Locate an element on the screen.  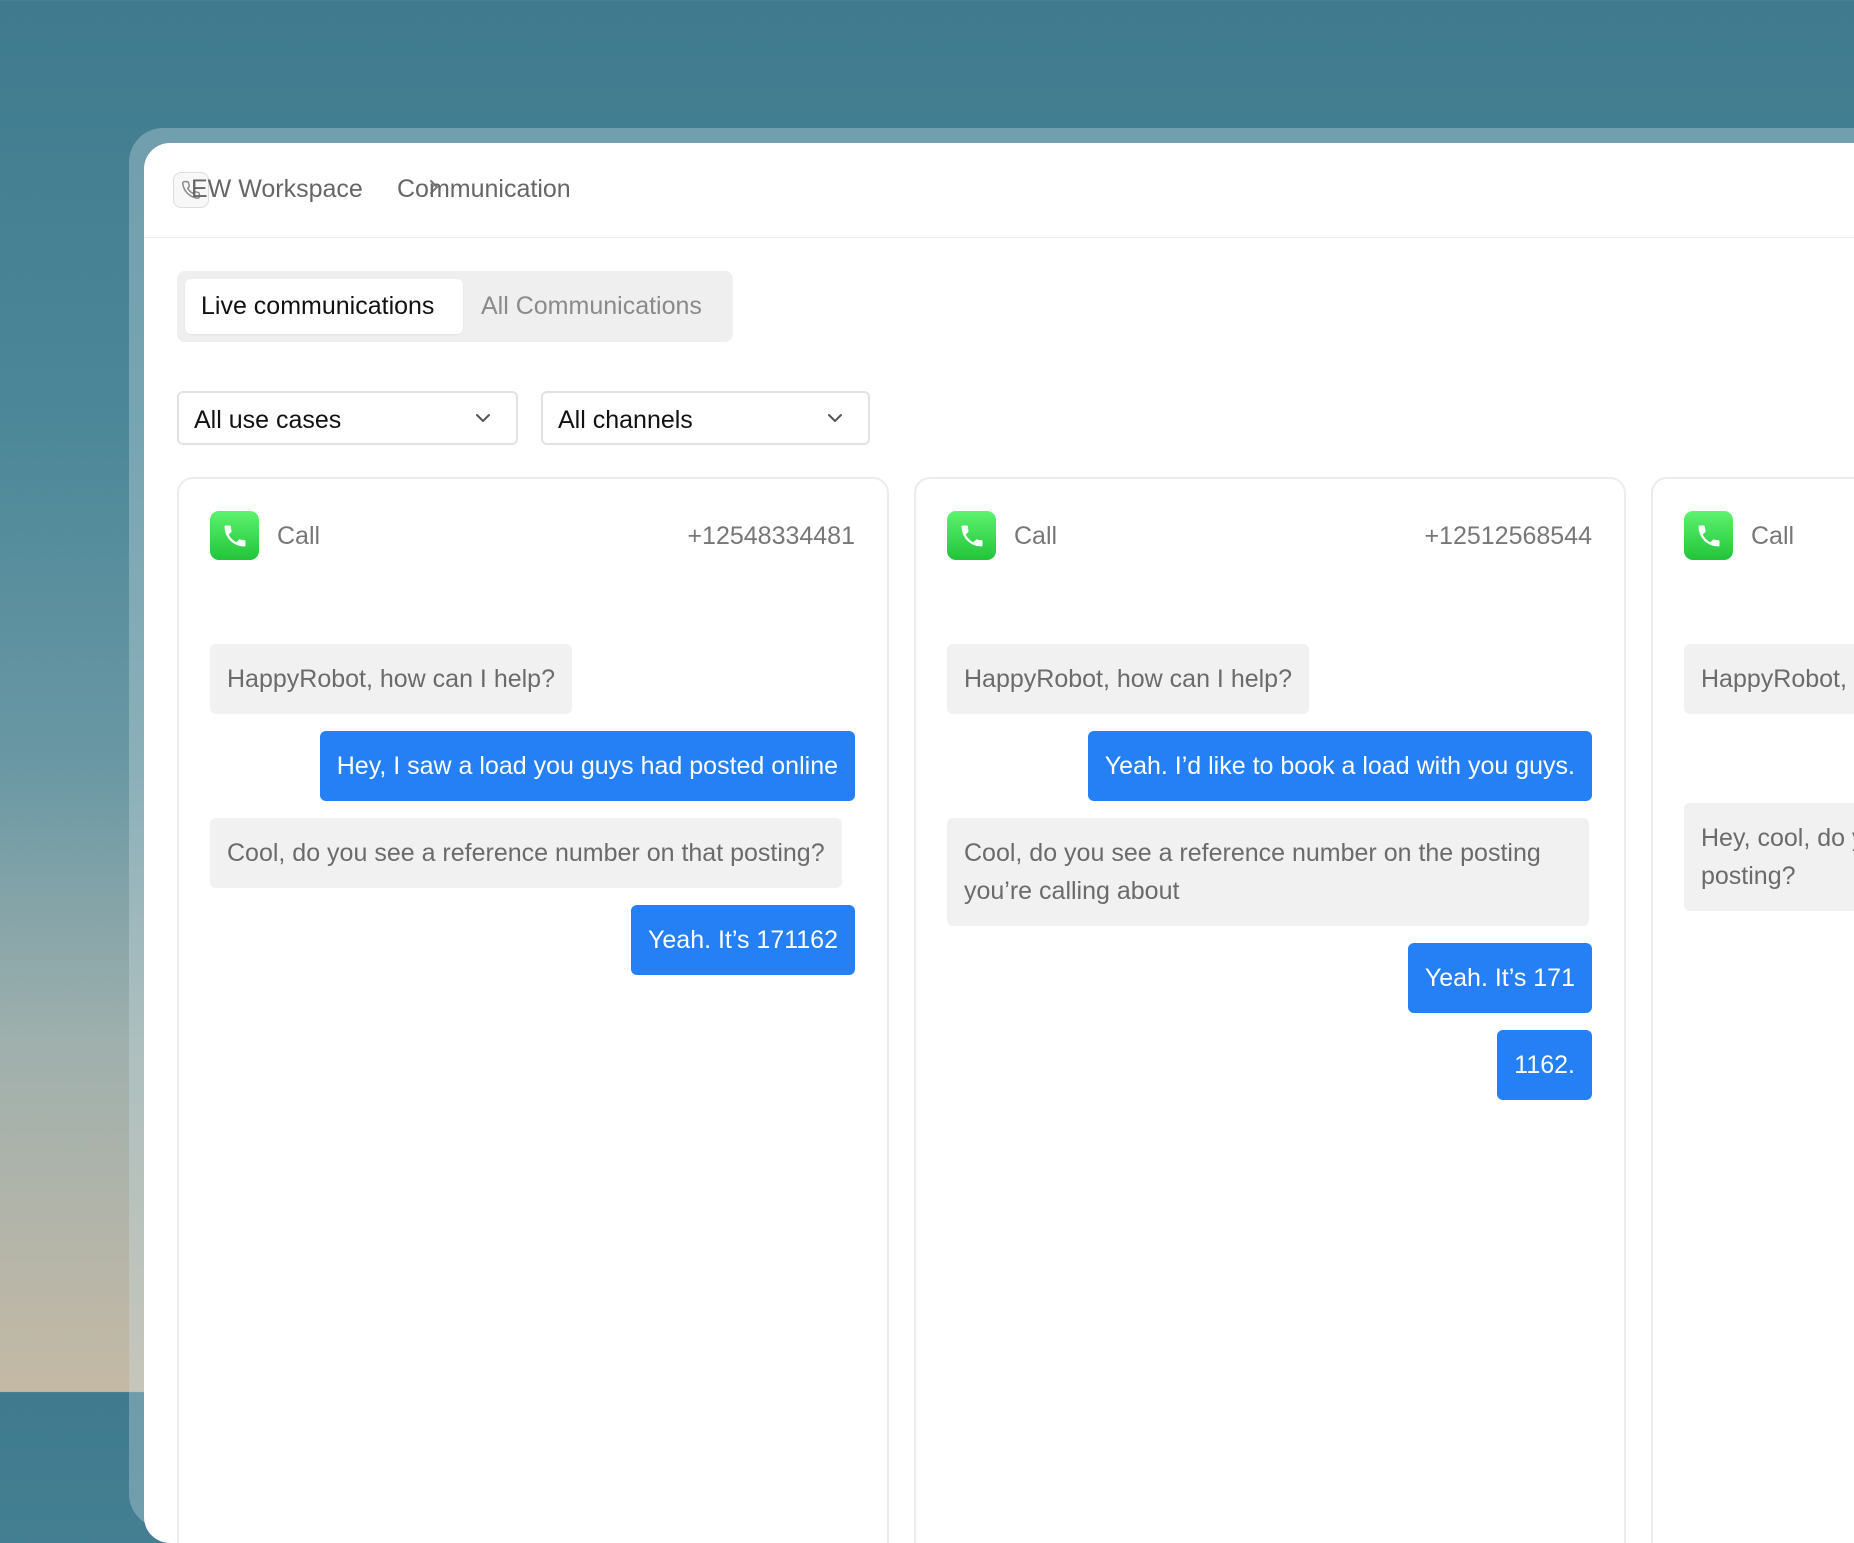
tab-all-communications: All Communications is located at coordinates (587, 306).